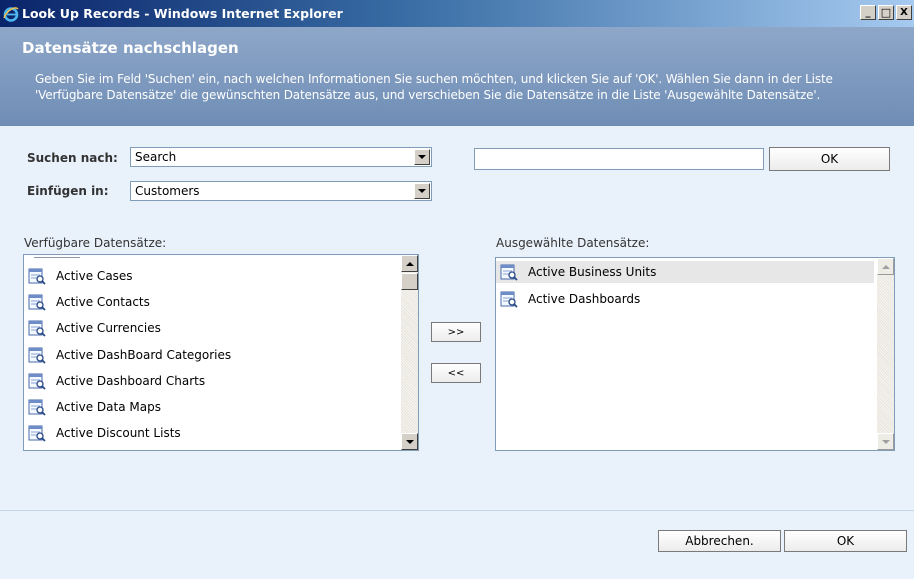 This screenshot has height=579, width=914. Describe the element at coordinates (95, 243) in the screenshot. I see `available-records-label: Verfügbare Datensätze:` at that location.